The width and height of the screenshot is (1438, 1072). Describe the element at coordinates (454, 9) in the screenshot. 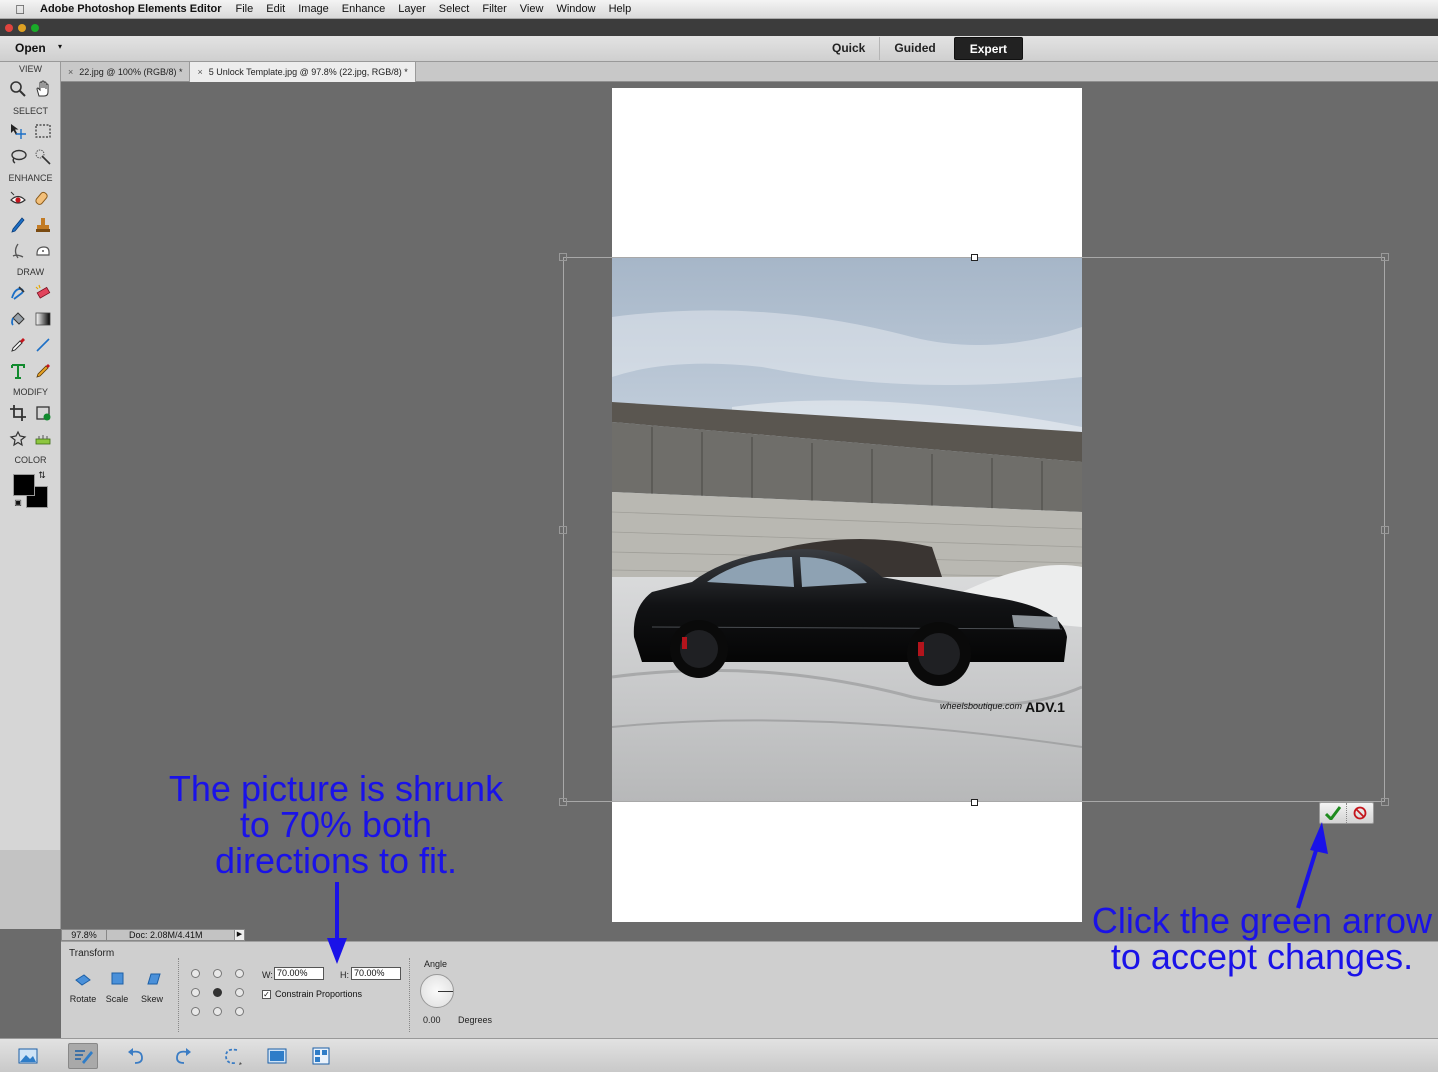

I see `menu-select: Select` at that location.